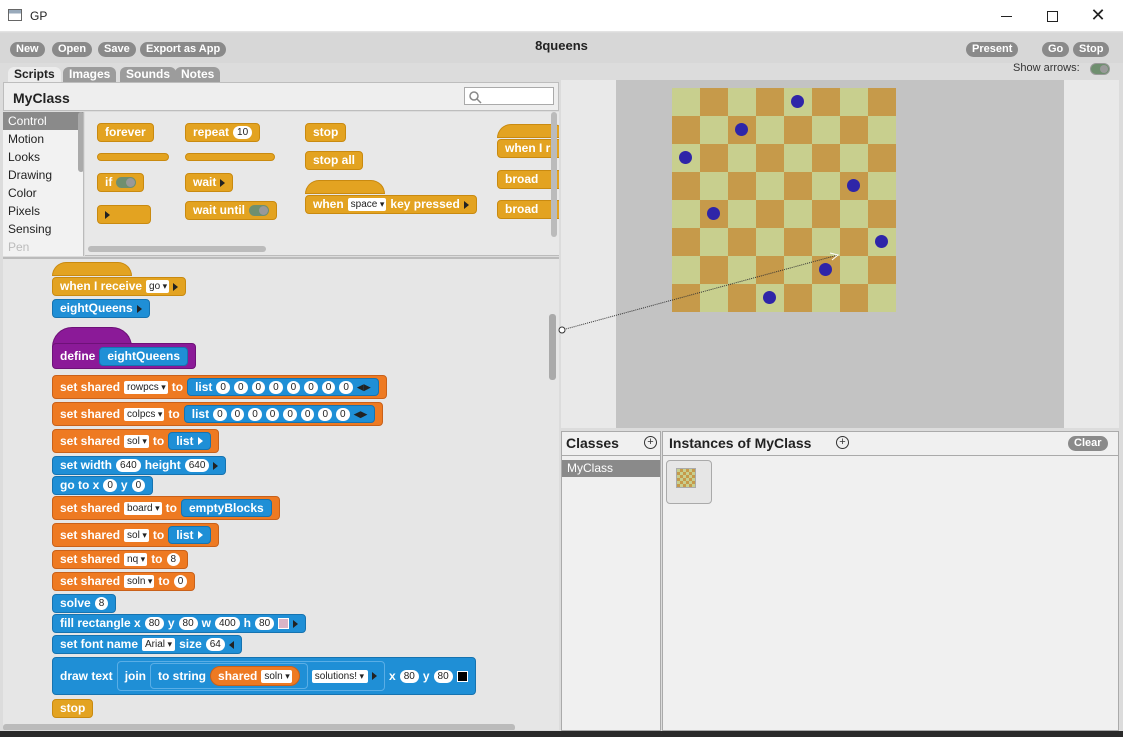 Image resolution: width=1123 pixels, height=737 pixels. I want to click on instance-thumbnail, so click(689, 482).